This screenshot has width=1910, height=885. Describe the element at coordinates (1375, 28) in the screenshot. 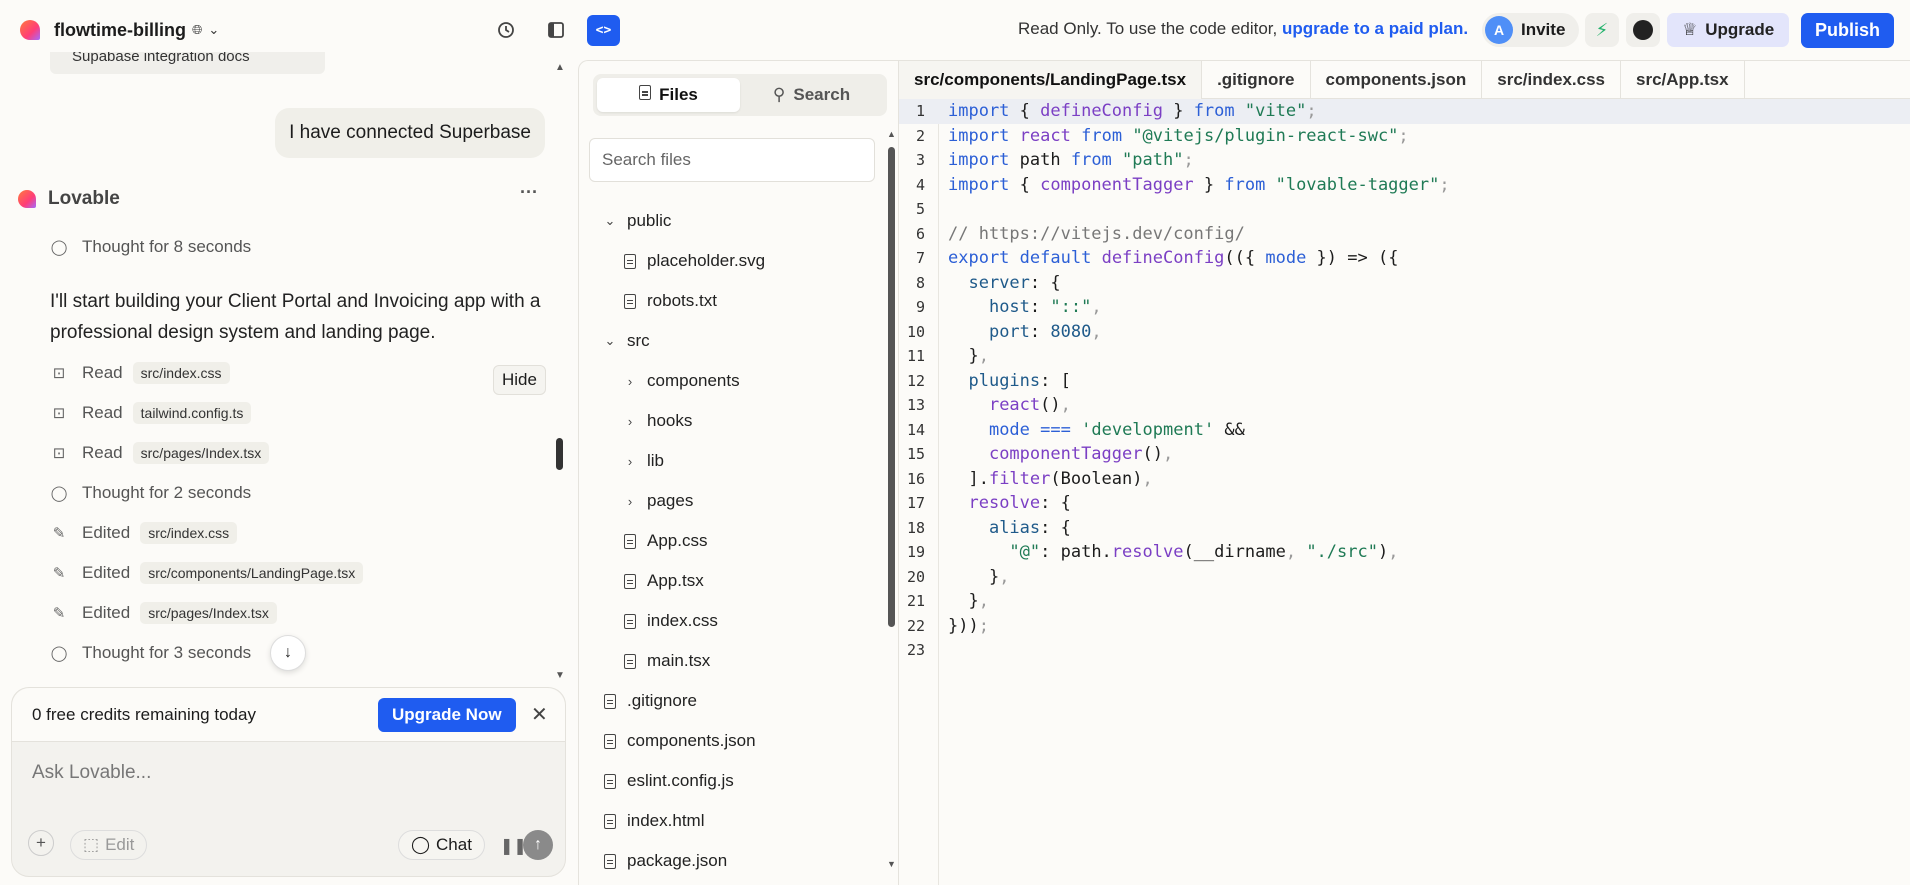

I see `upgrade-paid-plan-link: upgrade to a paid plan.` at that location.